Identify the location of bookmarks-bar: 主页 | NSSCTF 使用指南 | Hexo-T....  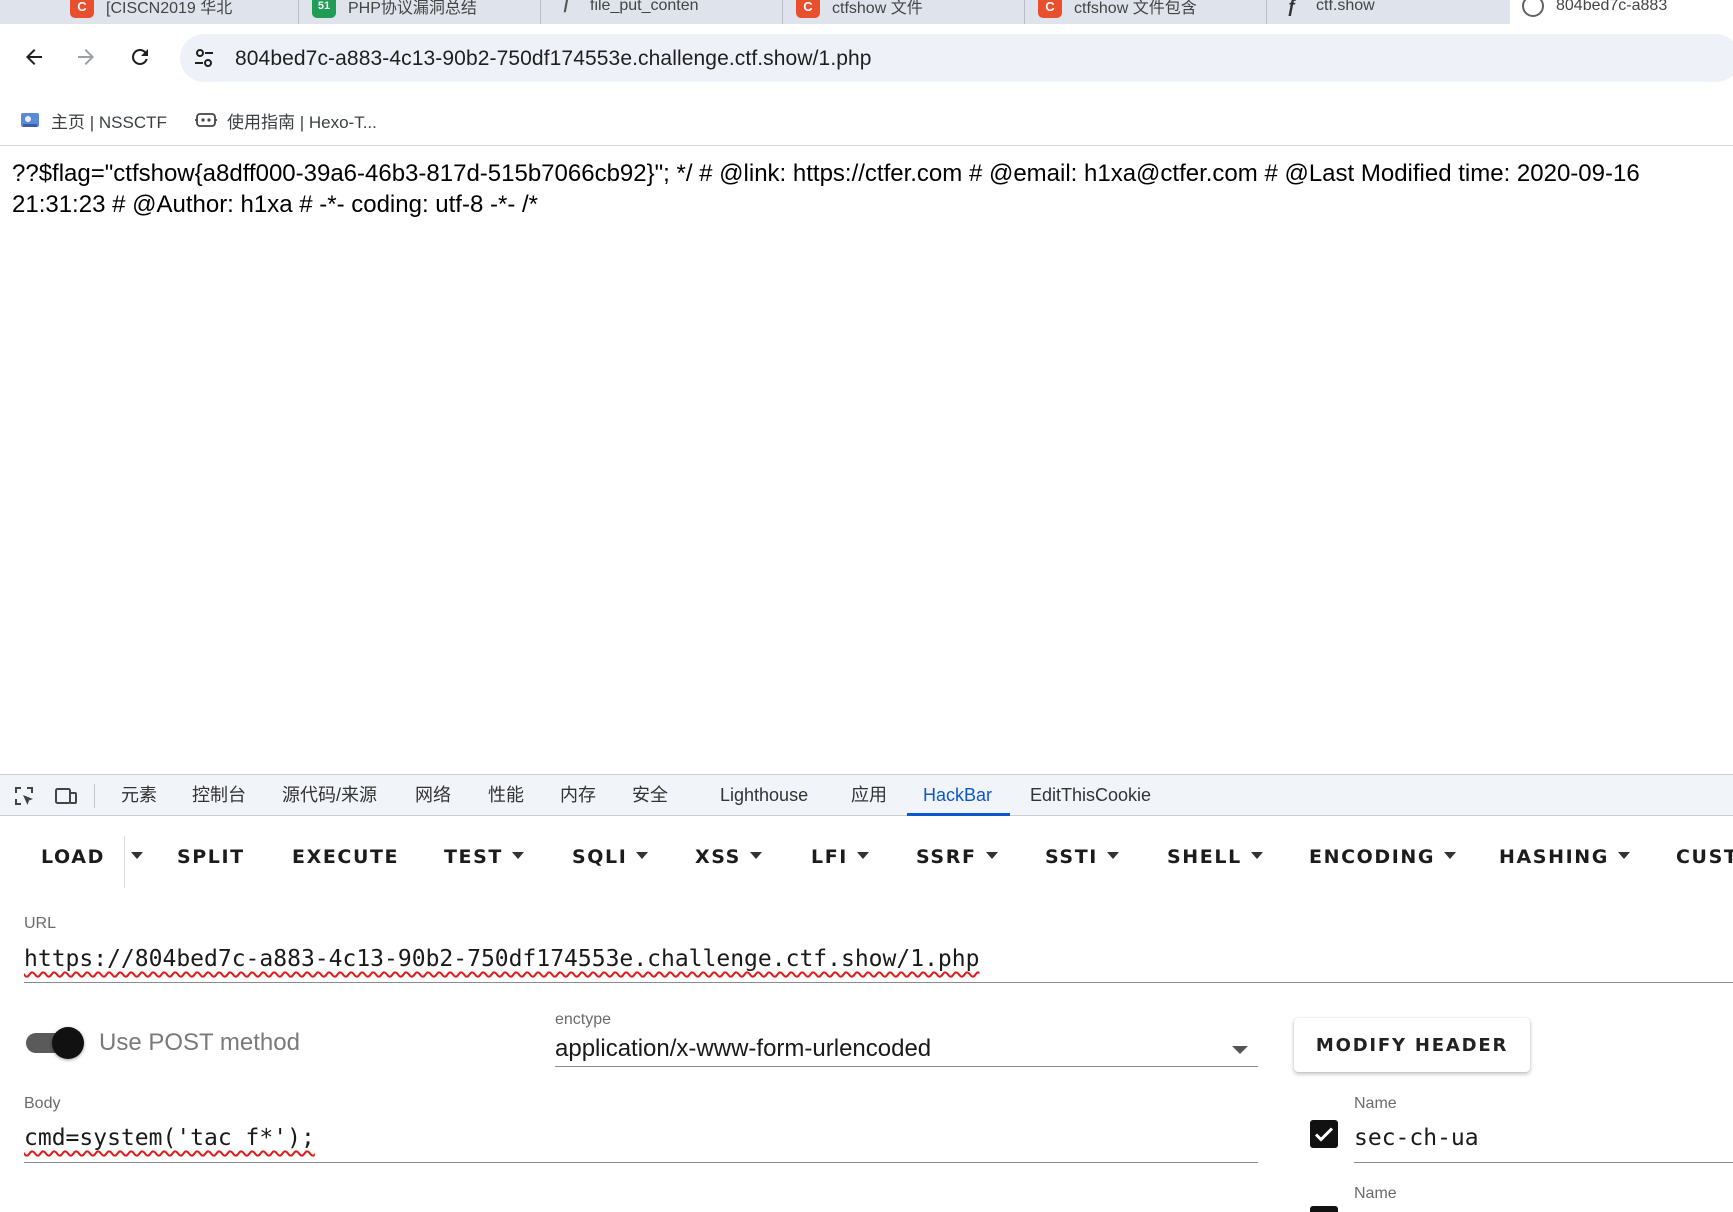
(866, 121).